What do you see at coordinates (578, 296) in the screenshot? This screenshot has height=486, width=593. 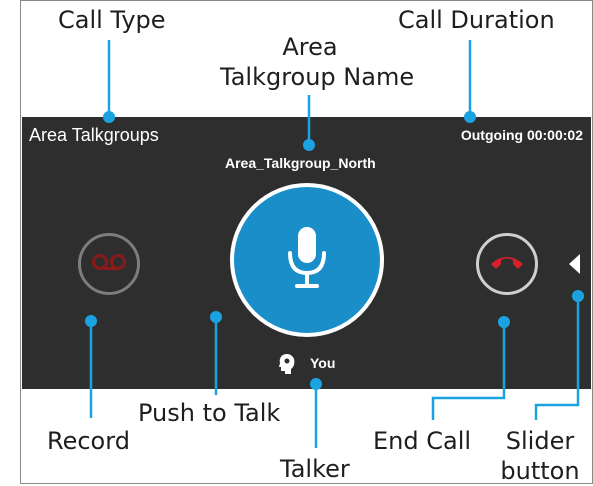 I see `dot-slider` at bounding box center [578, 296].